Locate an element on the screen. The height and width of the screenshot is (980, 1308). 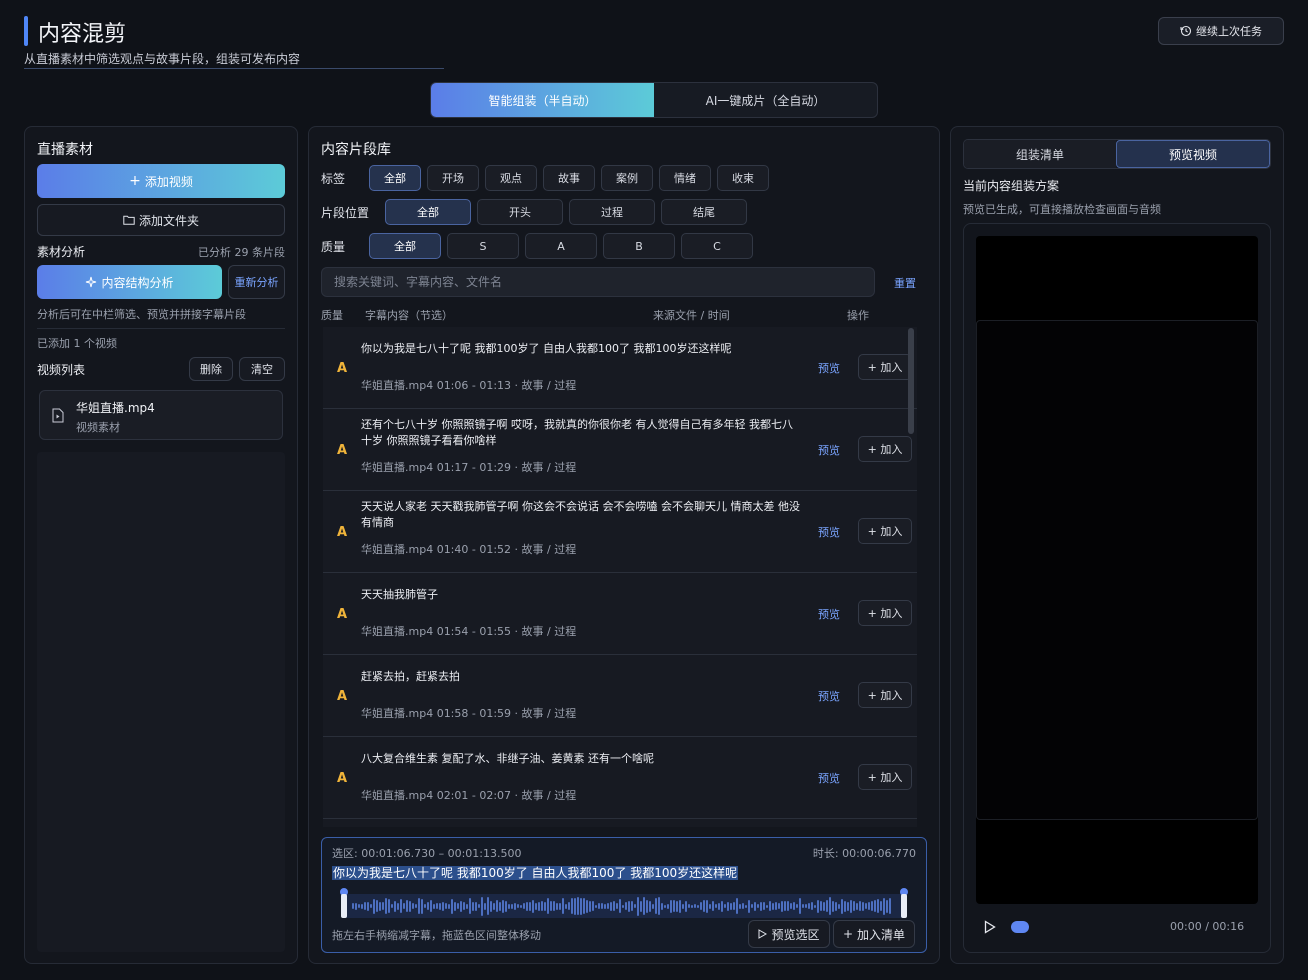
clip-meta: 华姐直播.mp4 01:17 - 01:29 · 故事 / 过程 is located at coordinates (469, 467).